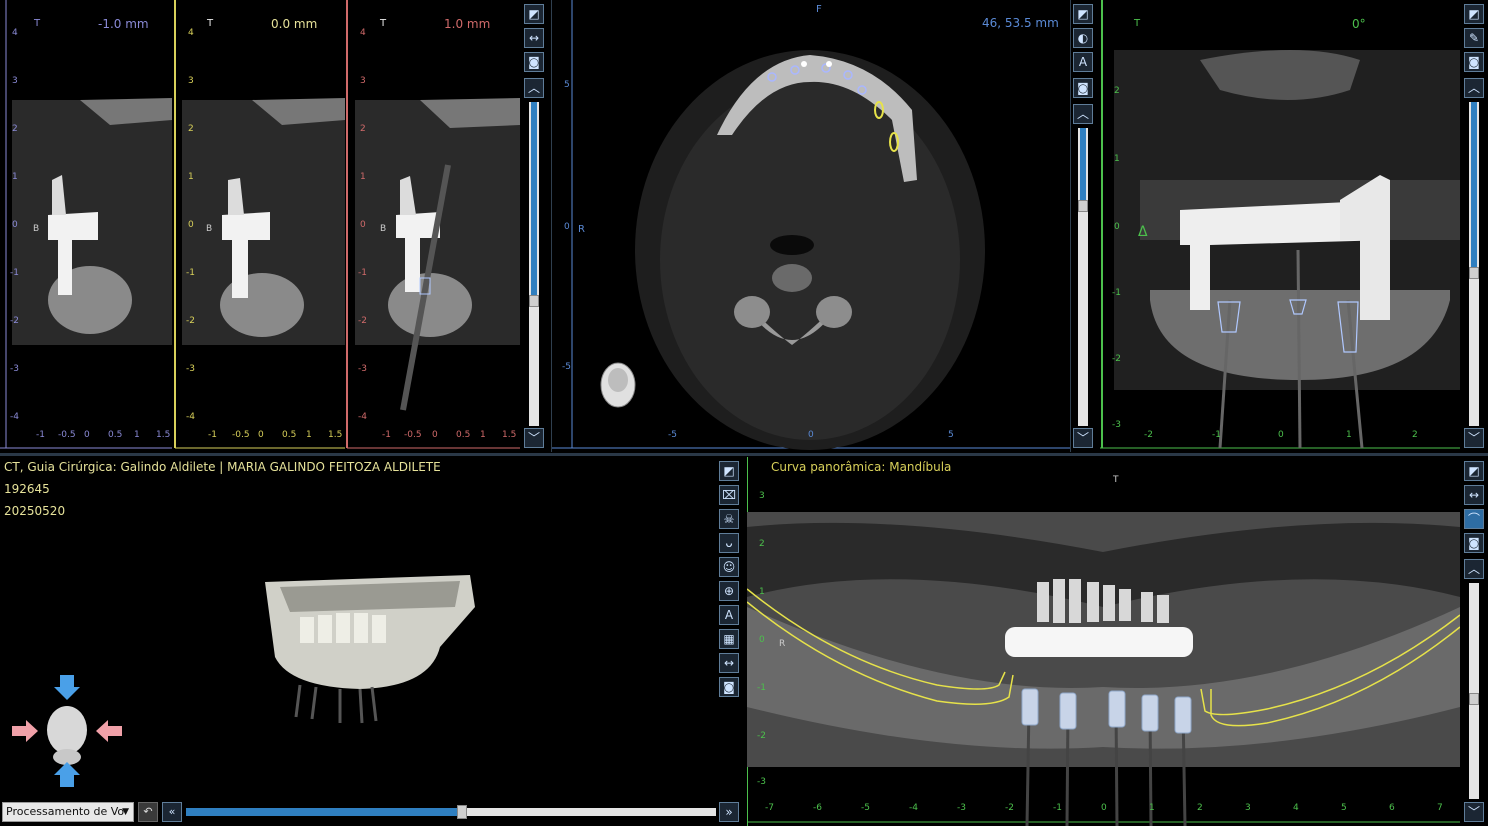 This screenshot has height=826, width=1488. I want to click on opacity-slider, so click(451, 812).